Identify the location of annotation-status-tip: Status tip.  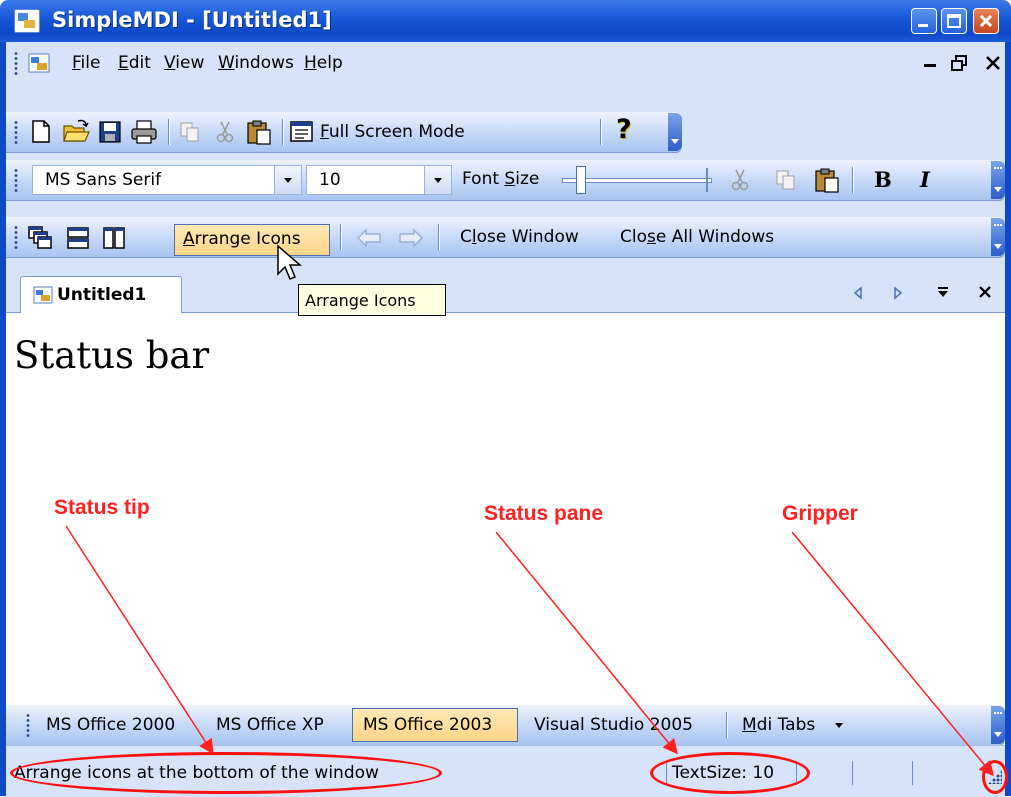
(102, 507).